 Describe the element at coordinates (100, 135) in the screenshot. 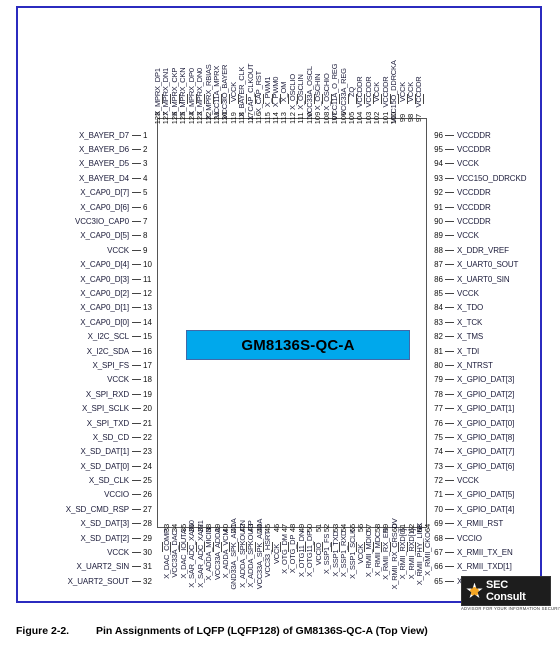

I see `pin-1: X_BAYER_D7 1` at that location.